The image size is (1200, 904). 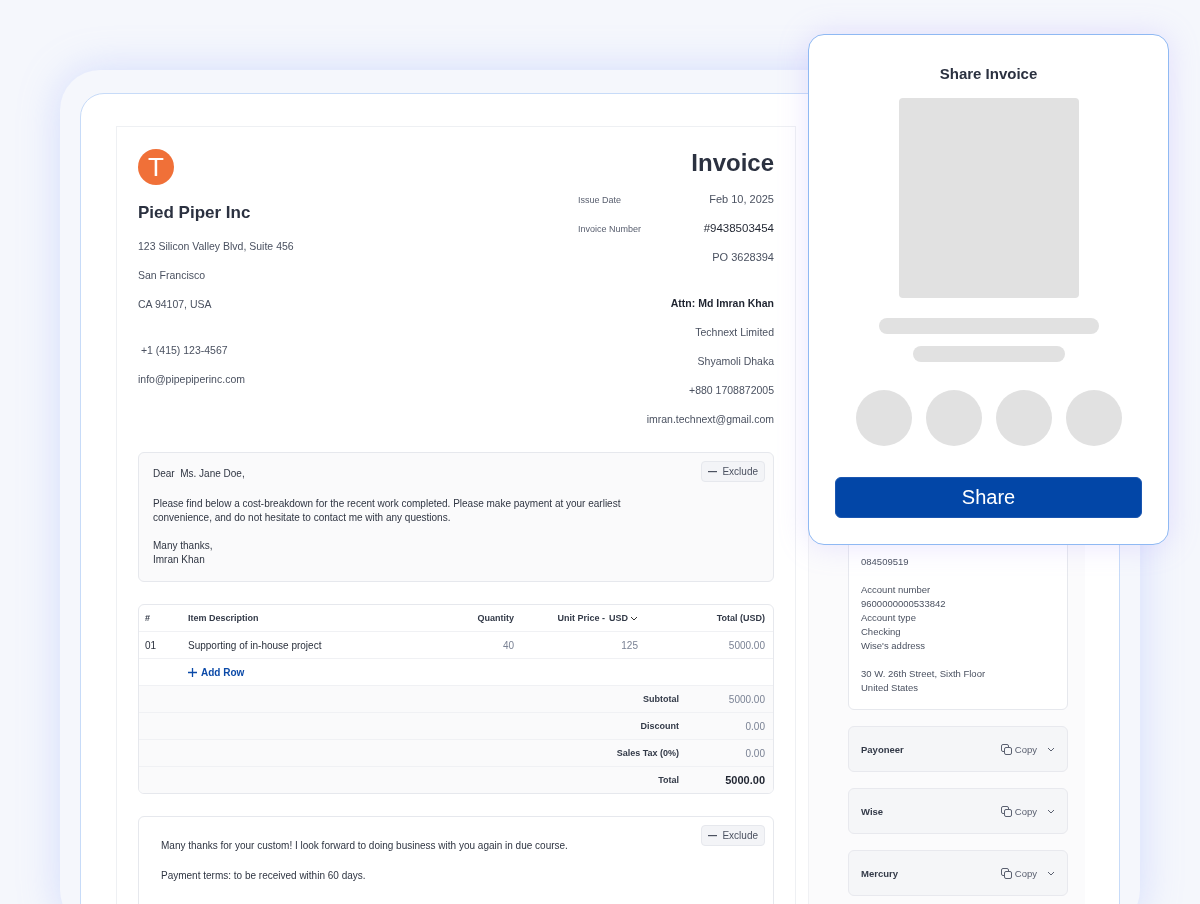 I want to click on payment-method-name: Wise, so click(x=873, y=811).